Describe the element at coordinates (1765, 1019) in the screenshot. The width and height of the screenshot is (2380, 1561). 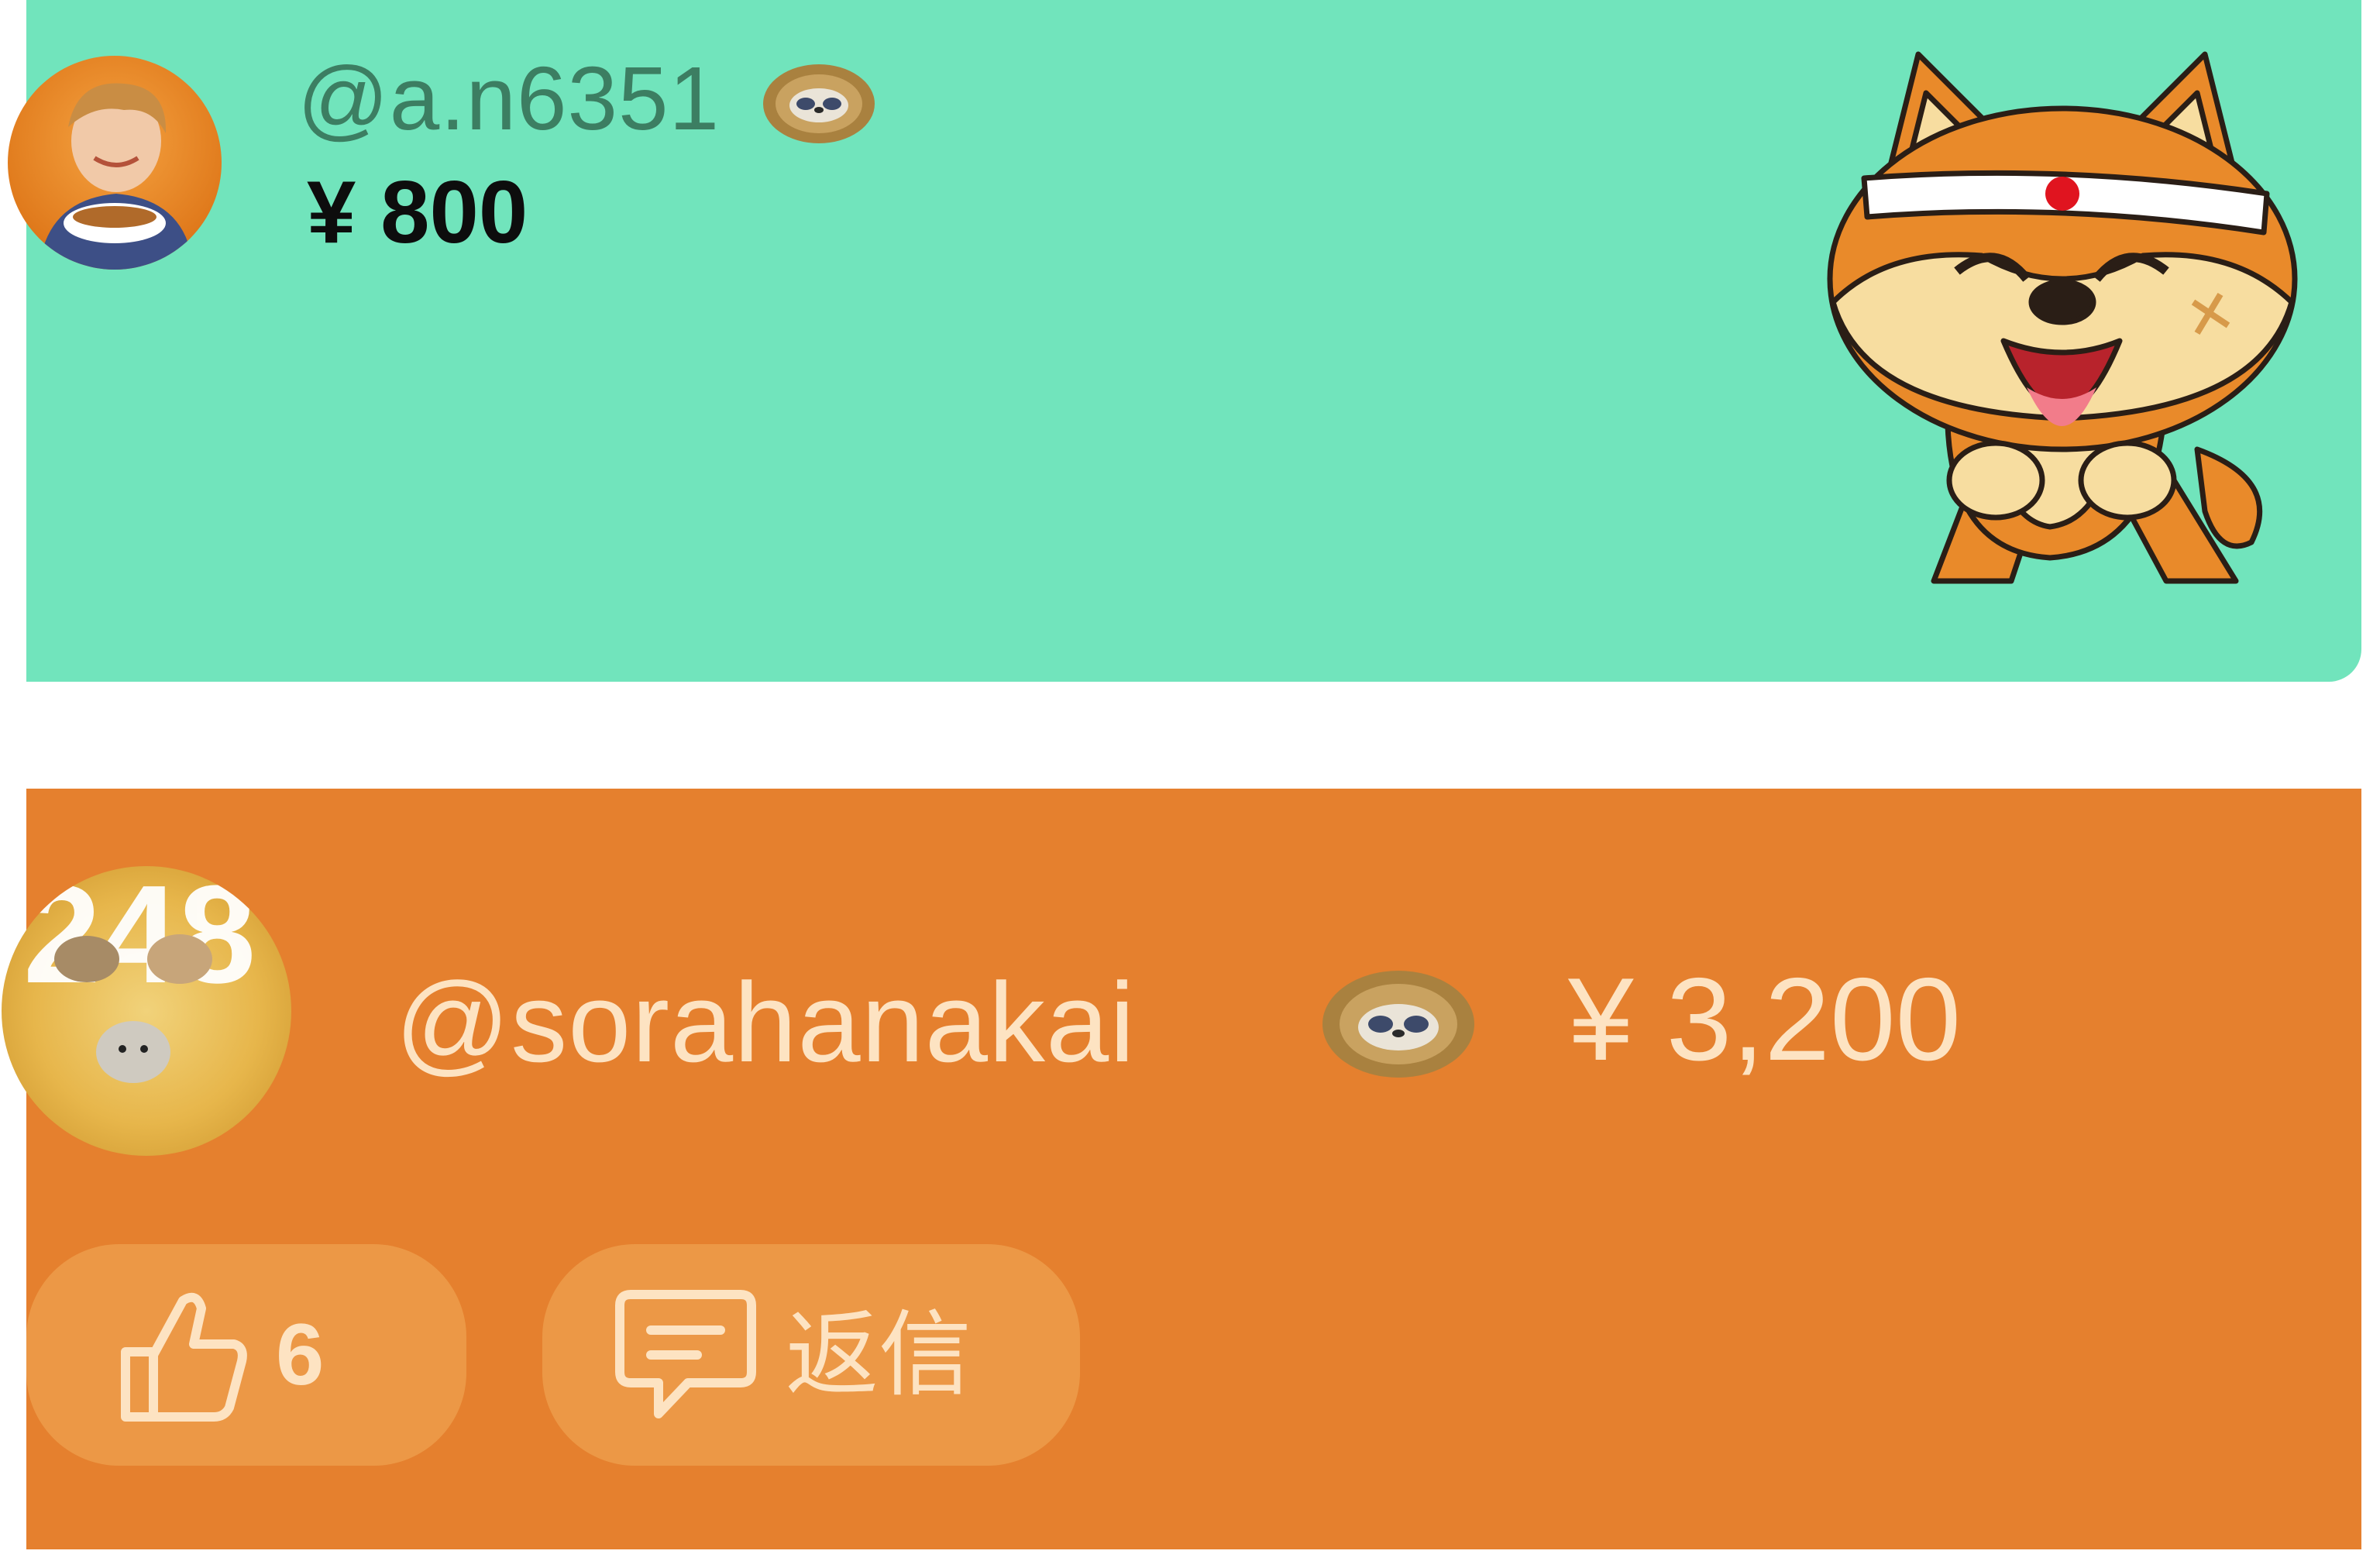
I see `superchat-amount: ¥ 3,200` at that location.